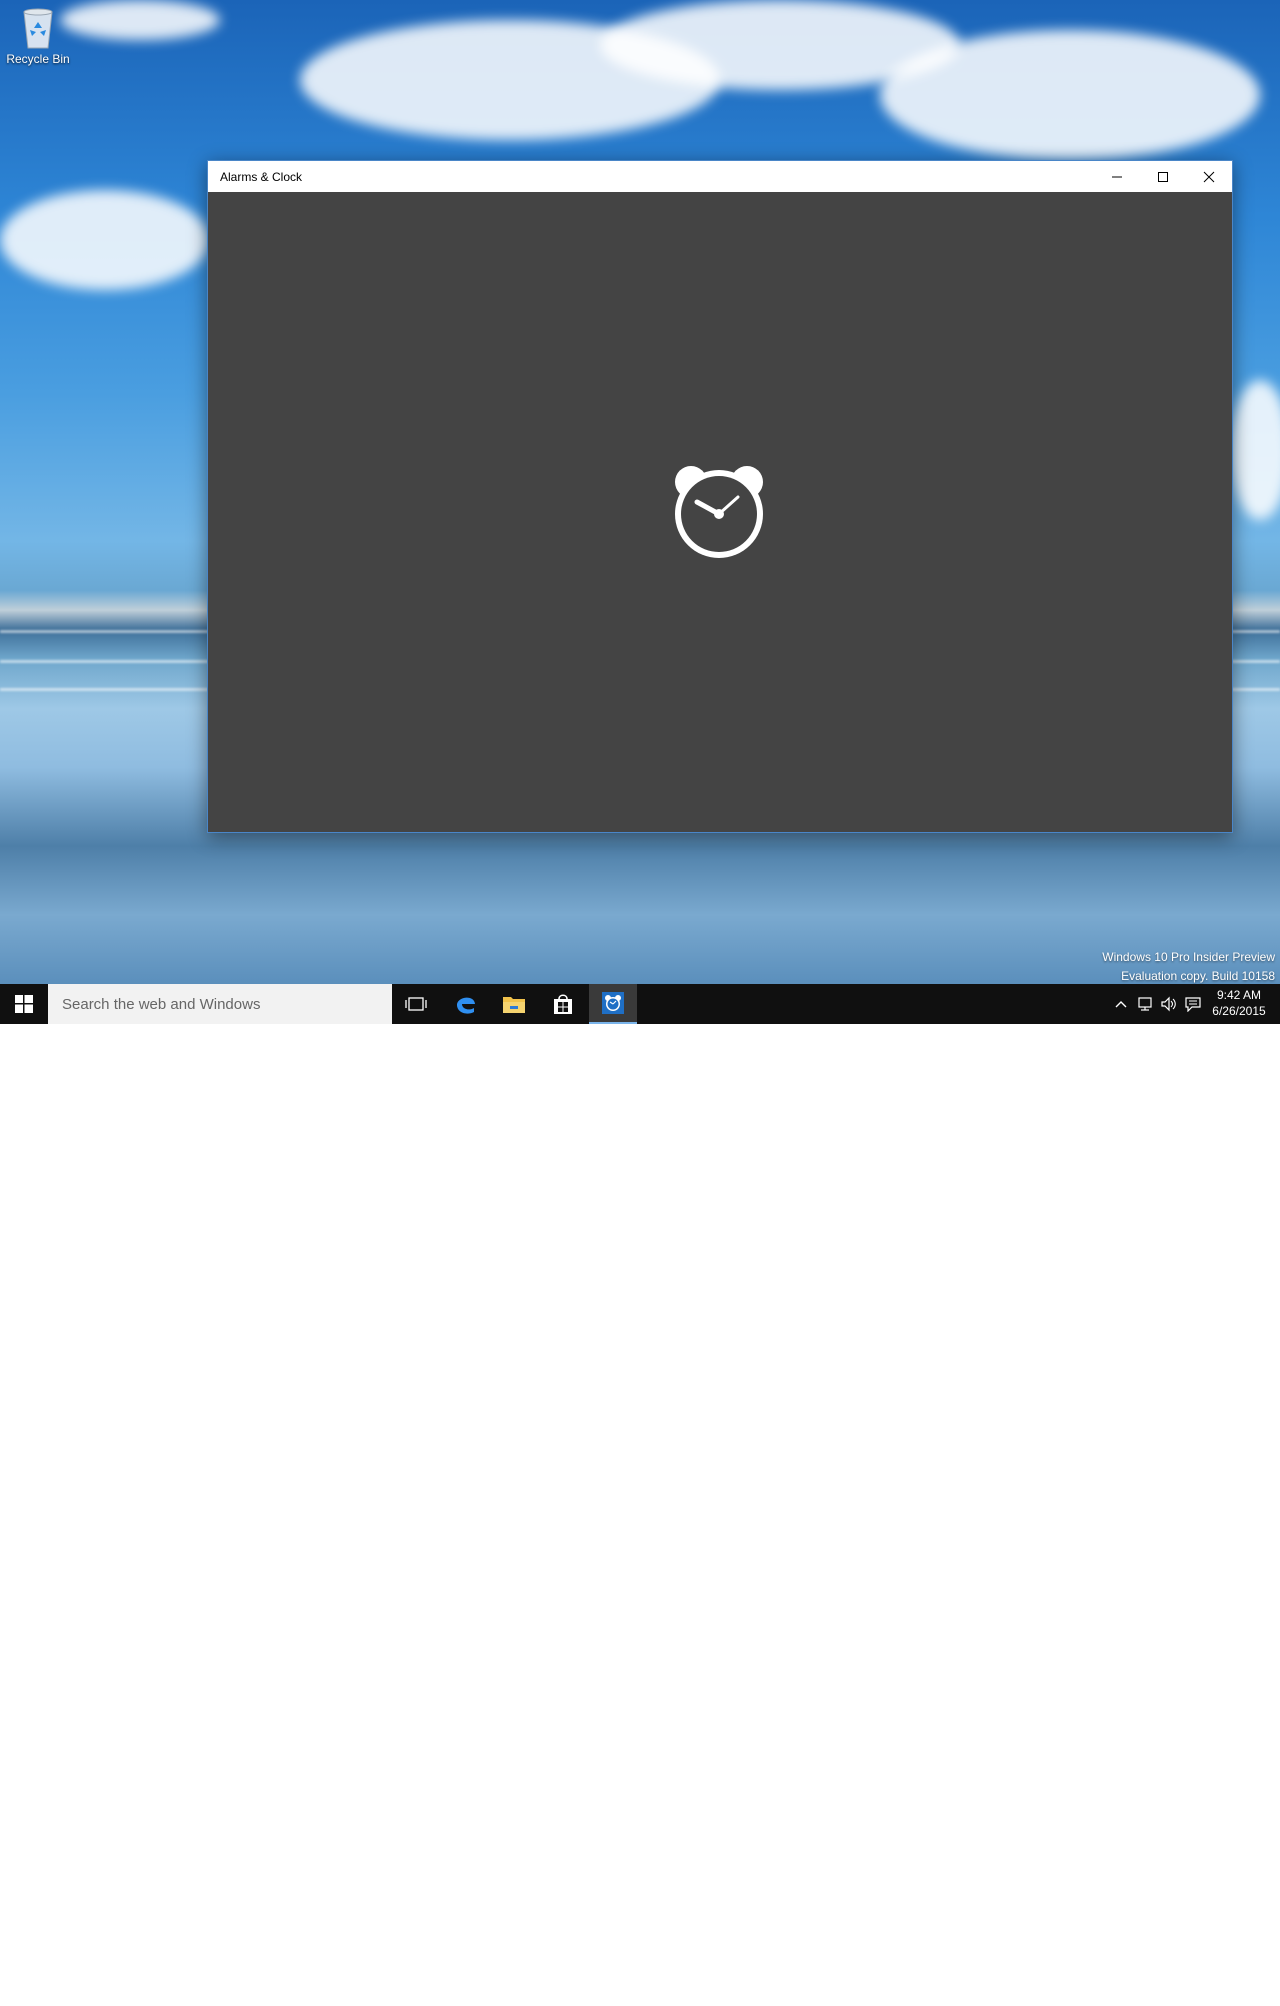 This screenshot has height=2006, width=1280. Describe the element at coordinates (1239, 1003) in the screenshot. I see `taskbar-clock: 9:42 AM 6/26/2015` at that location.